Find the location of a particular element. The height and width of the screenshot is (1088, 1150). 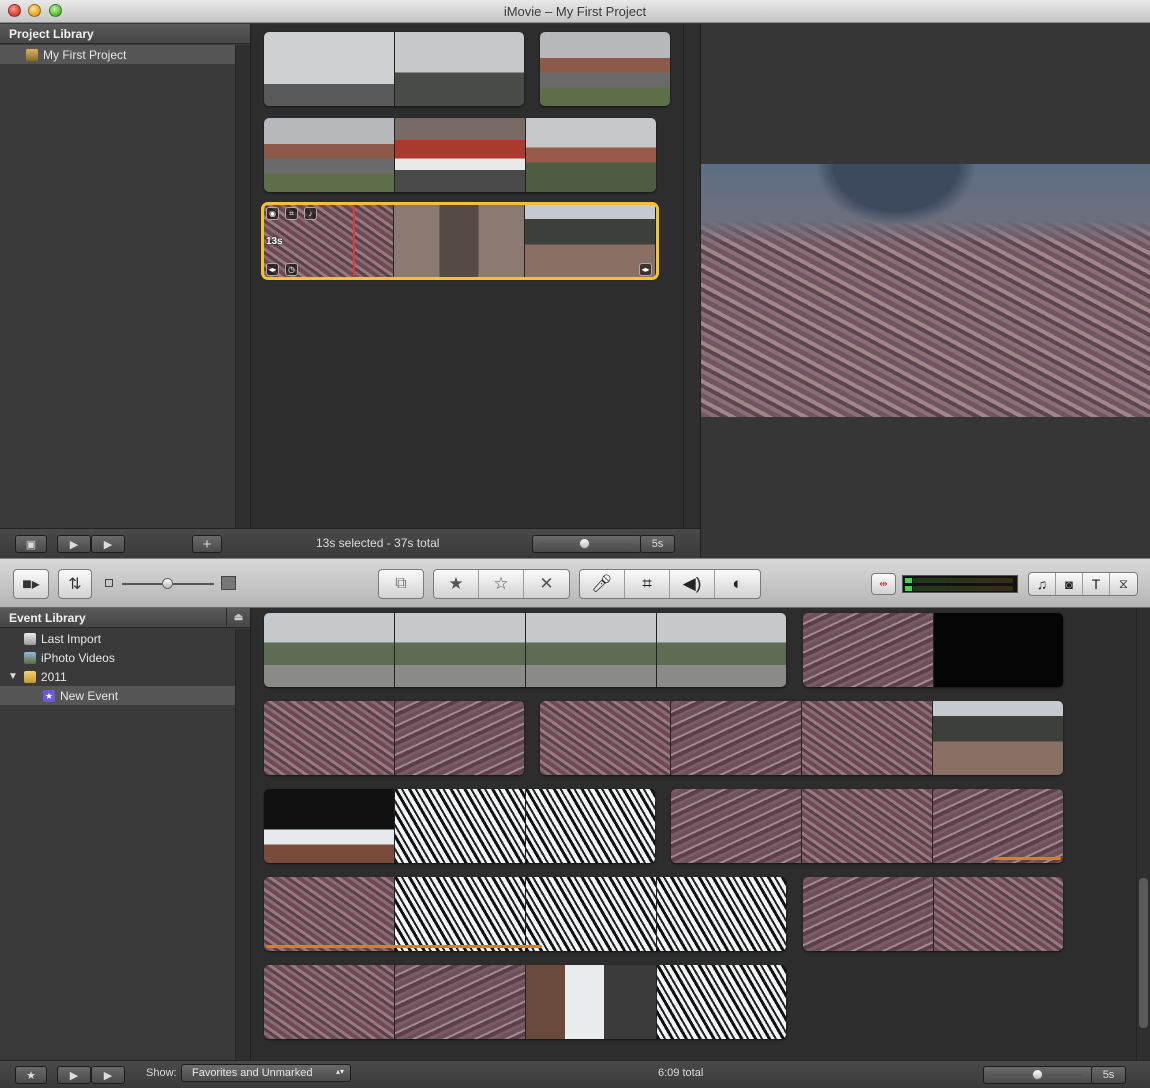

star-event-icon: ★ is located at coordinates (49, 695).